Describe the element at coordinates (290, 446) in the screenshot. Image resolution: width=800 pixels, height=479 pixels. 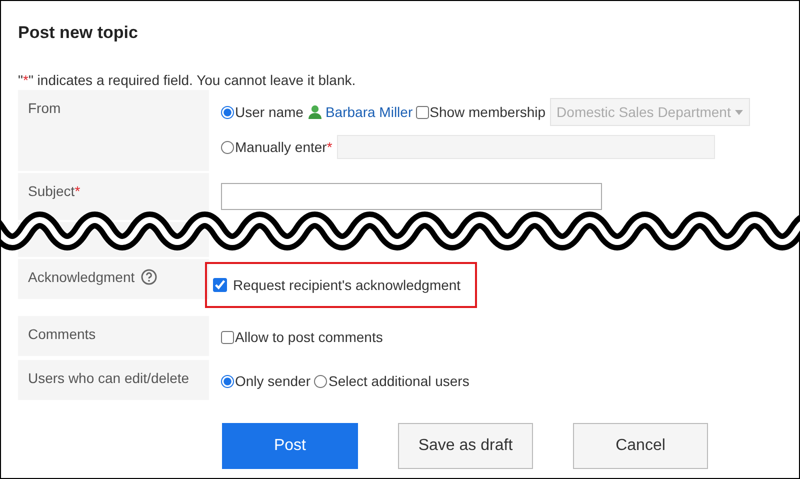
I see `post-button: Post` at that location.